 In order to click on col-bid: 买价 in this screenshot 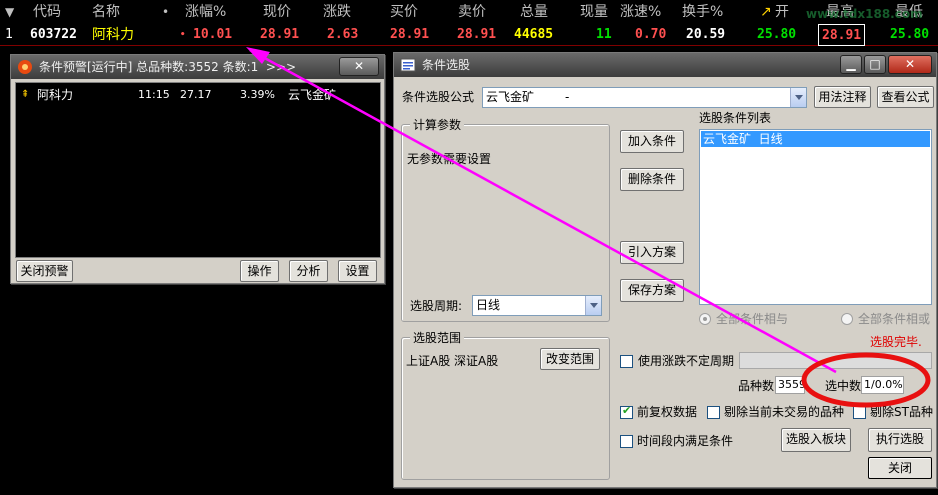, I will do `click(404, 12)`.